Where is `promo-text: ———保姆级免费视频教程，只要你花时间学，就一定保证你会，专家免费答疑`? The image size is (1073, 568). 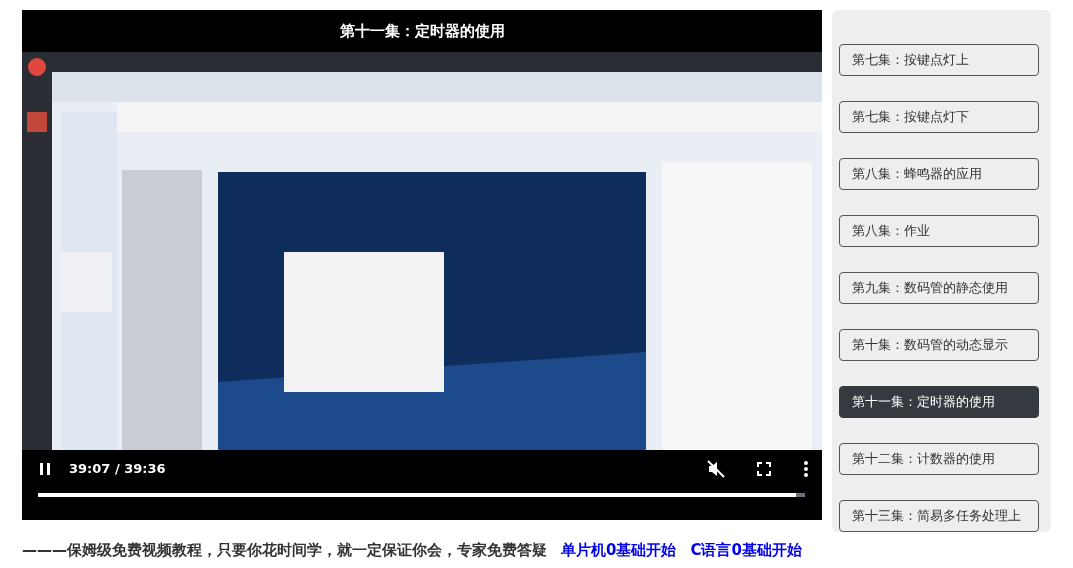 promo-text: ———保姆级免费视频教程，只要你花时间学，就一定保证你会，专家免费答疑 is located at coordinates (284, 550).